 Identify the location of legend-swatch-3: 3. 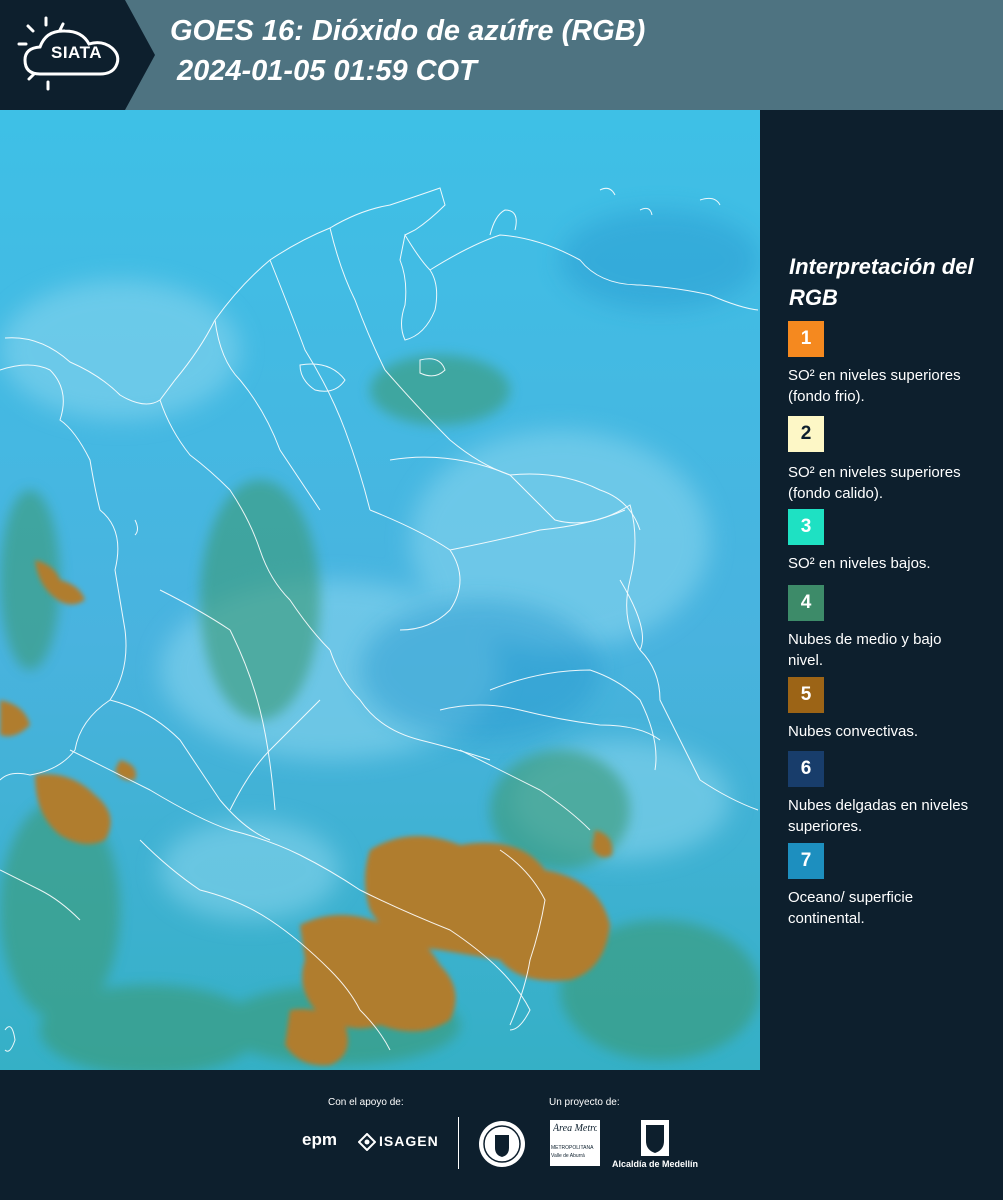
(806, 527).